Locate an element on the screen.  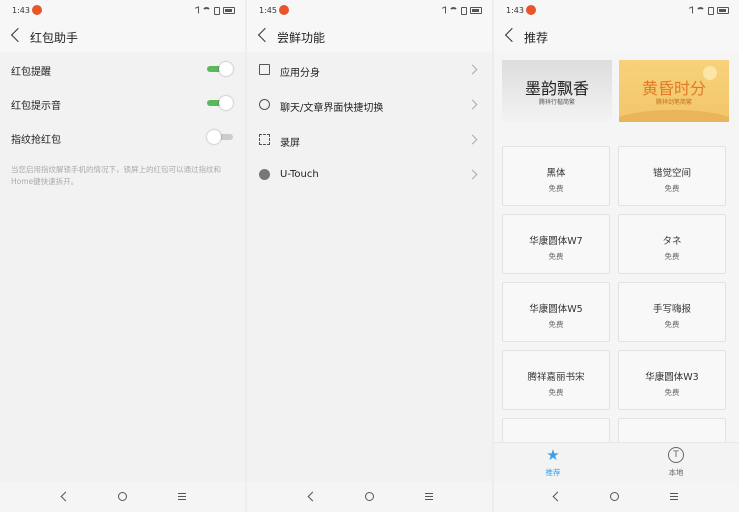
setting-row-red-packet-sound: 红包提示音 is located at coordinates (122, 103).